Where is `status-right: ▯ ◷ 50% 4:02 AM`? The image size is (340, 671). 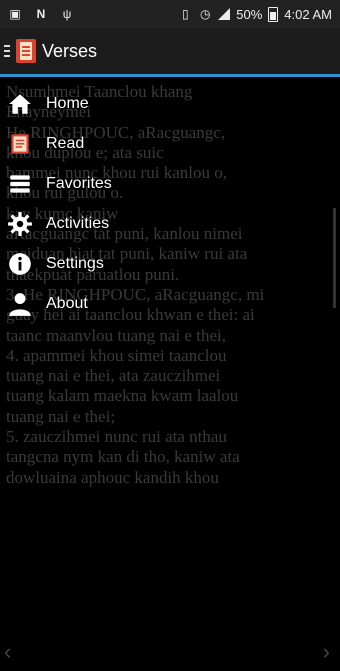 status-right: ▯ ◷ 50% 4:02 AM is located at coordinates (255, 14).